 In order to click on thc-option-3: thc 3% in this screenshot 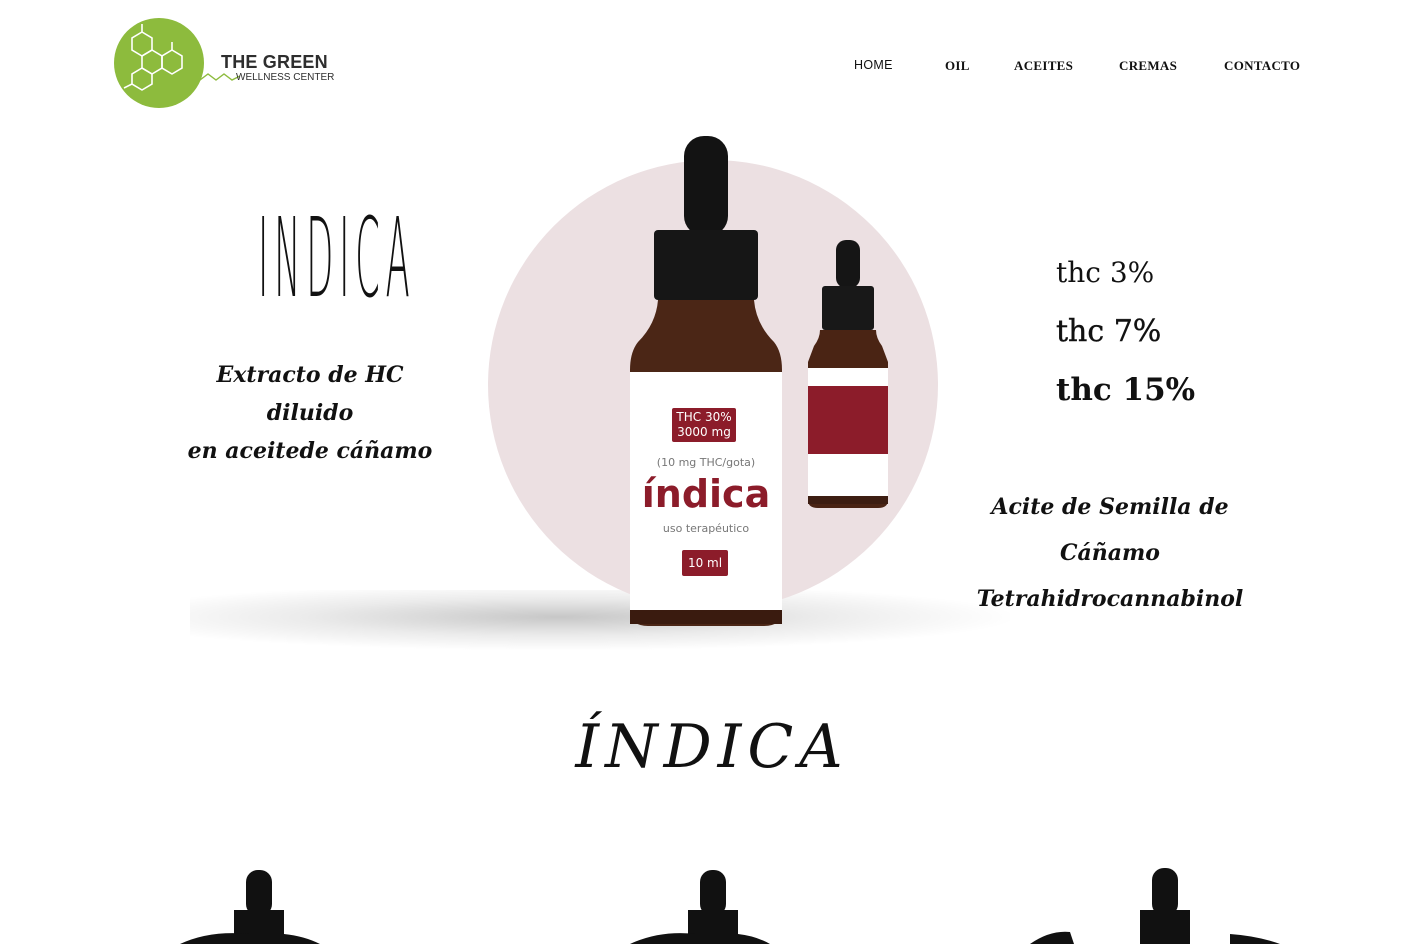, I will do `click(1105, 272)`.